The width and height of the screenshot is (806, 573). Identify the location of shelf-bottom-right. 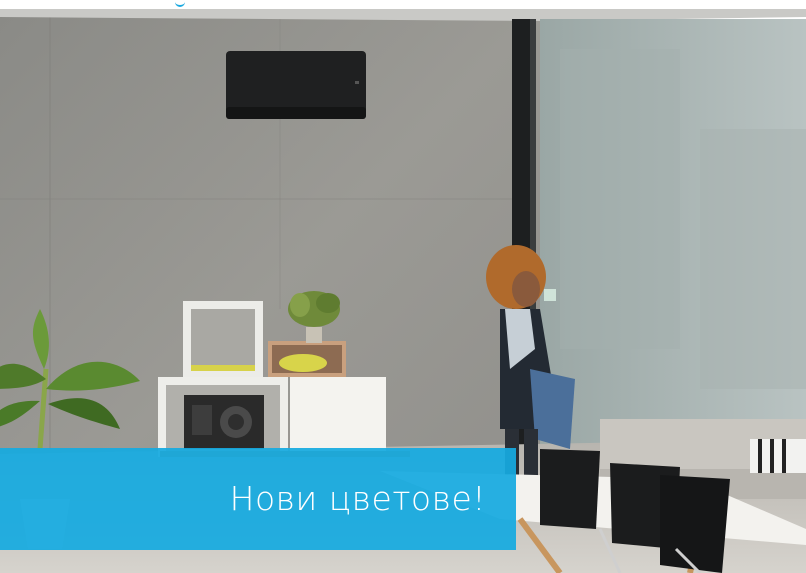
(338, 417).